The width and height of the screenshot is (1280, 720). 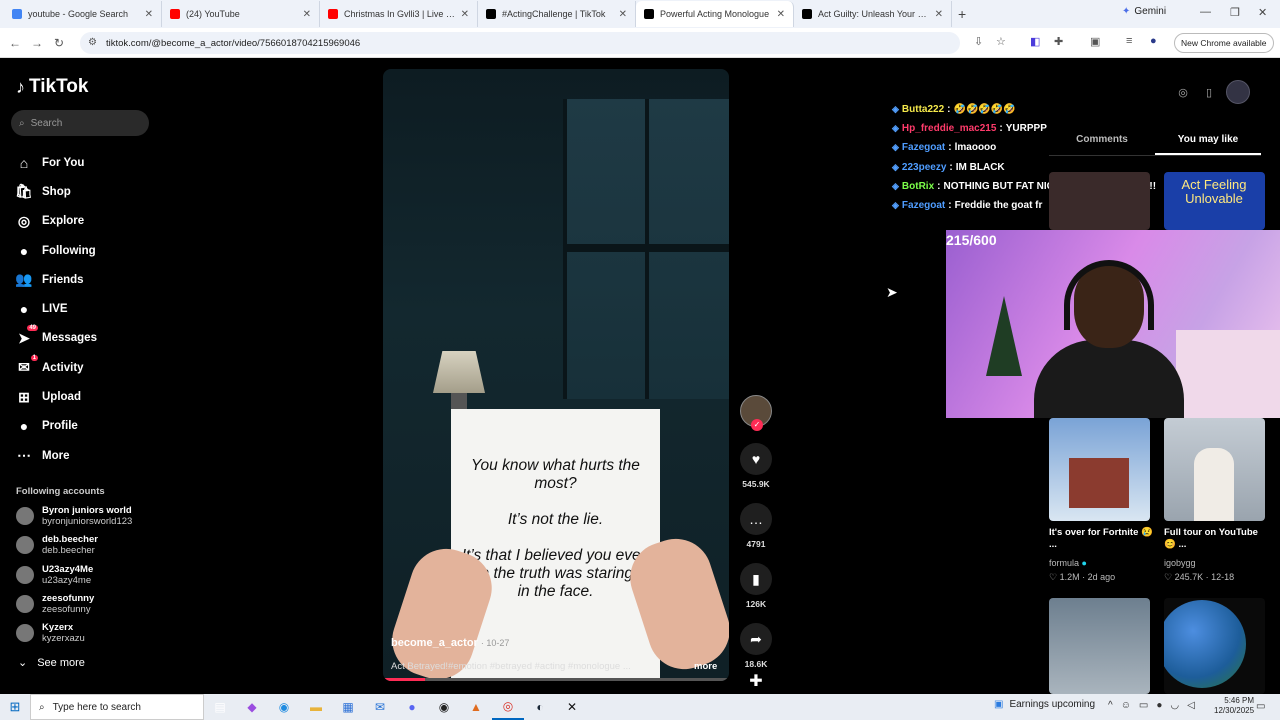 What do you see at coordinates (117, 707) in the screenshot?
I see `taskbar-search-input: ⌕ Type here to search` at bounding box center [117, 707].